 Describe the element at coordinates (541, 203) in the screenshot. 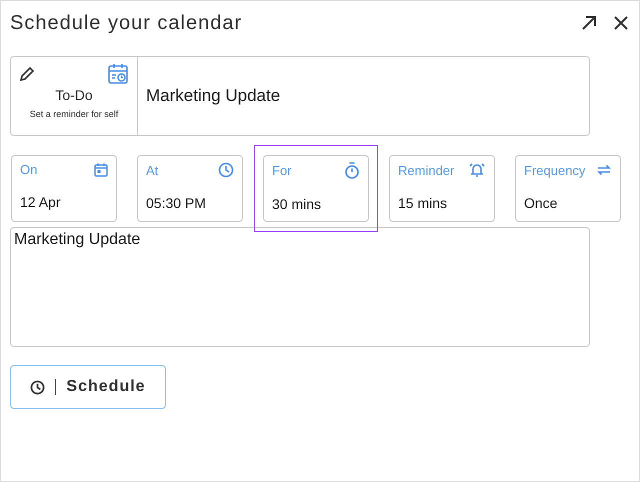

I see `field-value: Once` at that location.